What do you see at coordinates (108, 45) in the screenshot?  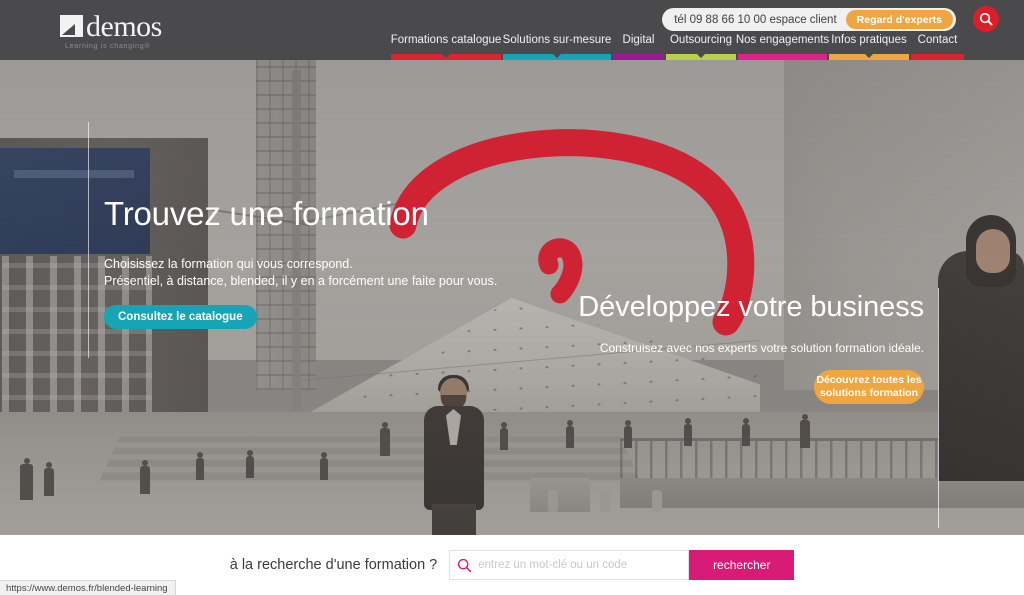 I see `logo-tagline: Learning is changing®` at bounding box center [108, 45].